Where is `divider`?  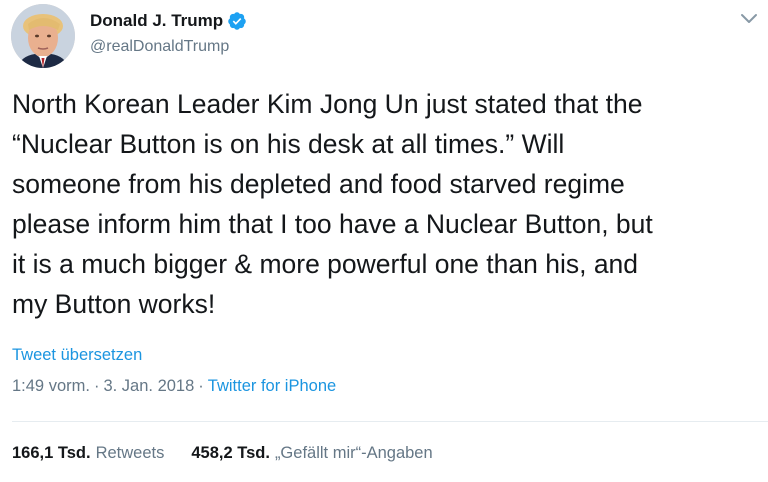 divider is located at coordinates (390, 421).